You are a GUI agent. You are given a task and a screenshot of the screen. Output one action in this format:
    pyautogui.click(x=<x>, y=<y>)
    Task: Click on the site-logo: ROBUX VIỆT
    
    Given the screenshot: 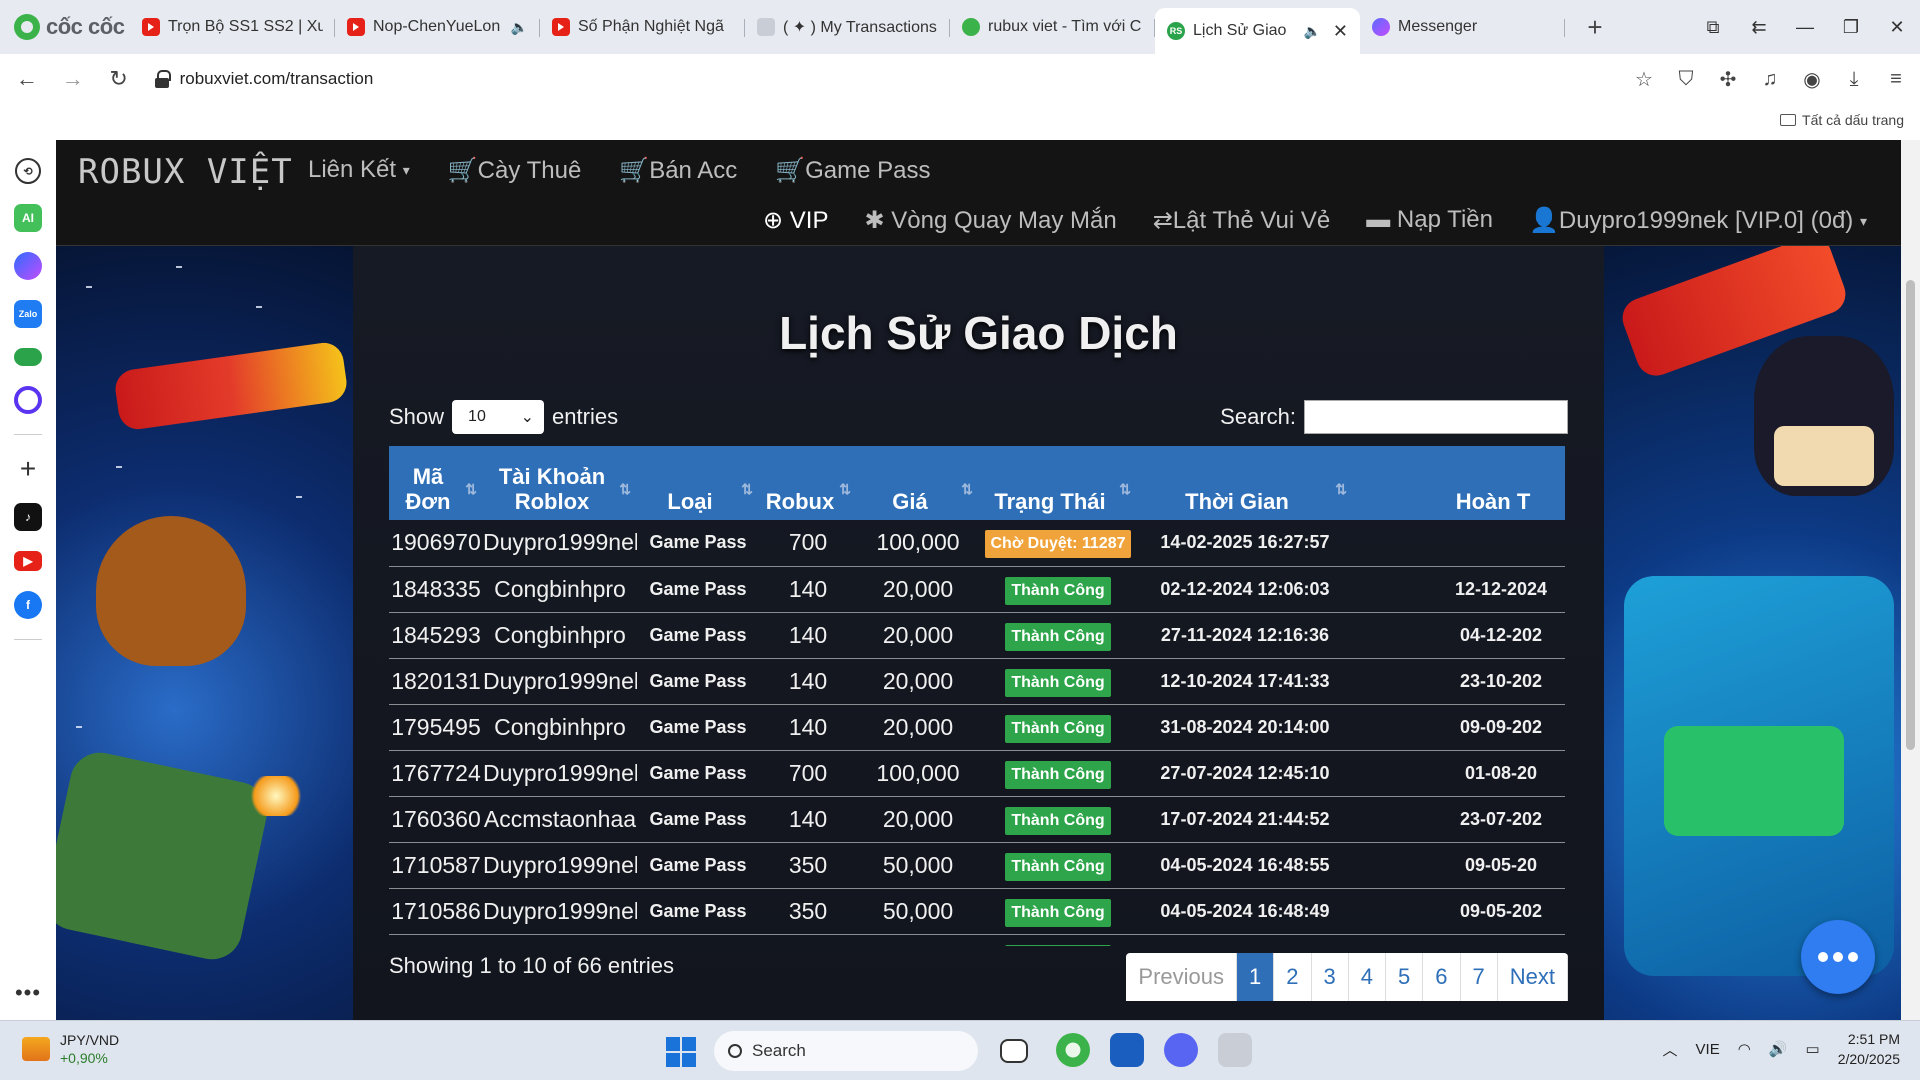 What is the action you would take?
    pyautogui.click(x=185, y=172)
    